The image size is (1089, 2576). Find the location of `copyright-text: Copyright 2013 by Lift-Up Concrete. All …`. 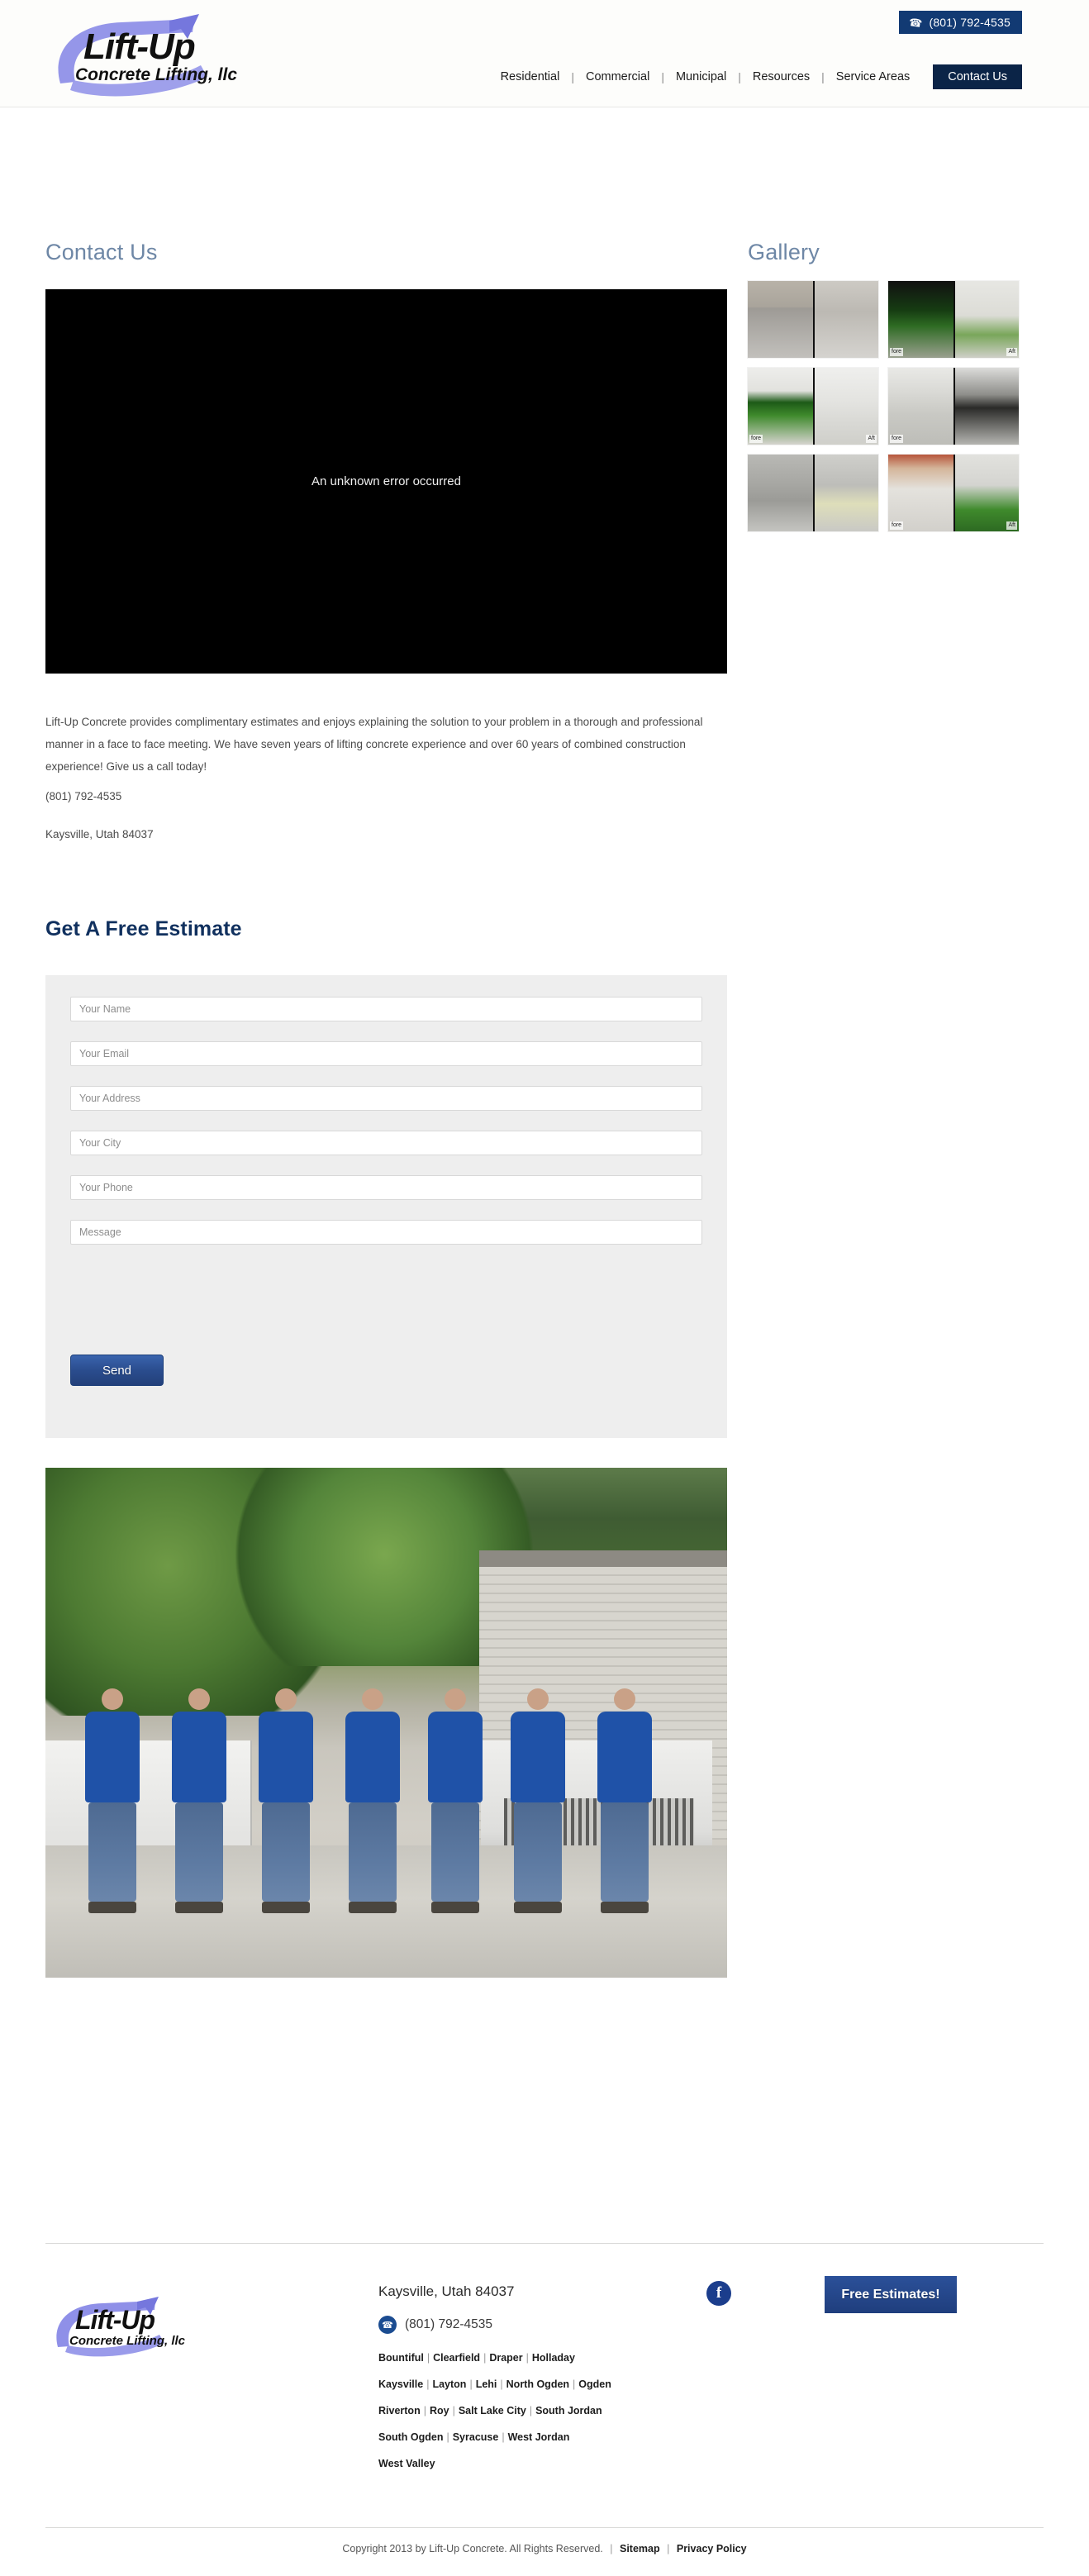

copyright-text: Copyright 2013 by Lift-Up Concrete. All … is located at coordinates (472, 2549).